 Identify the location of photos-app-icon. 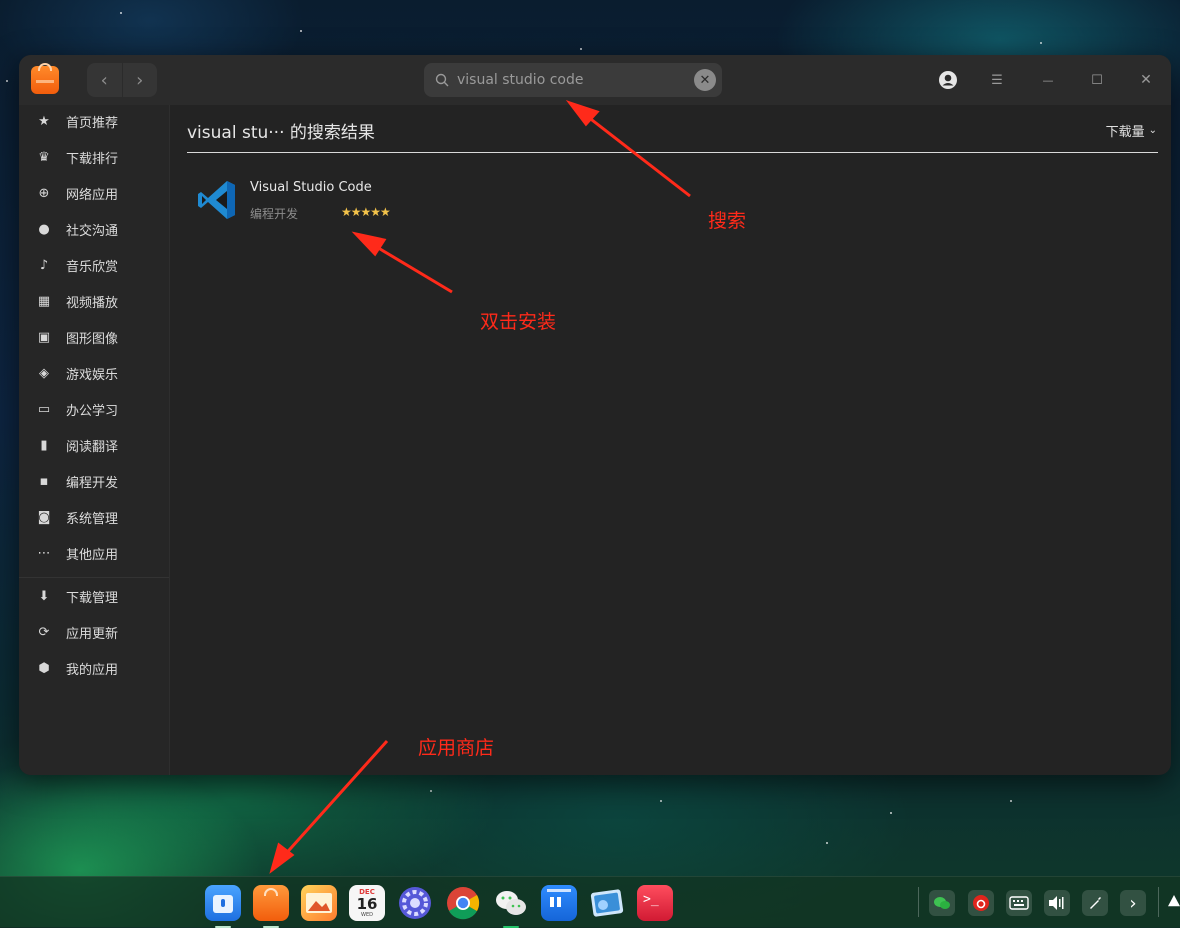
(319, 903).